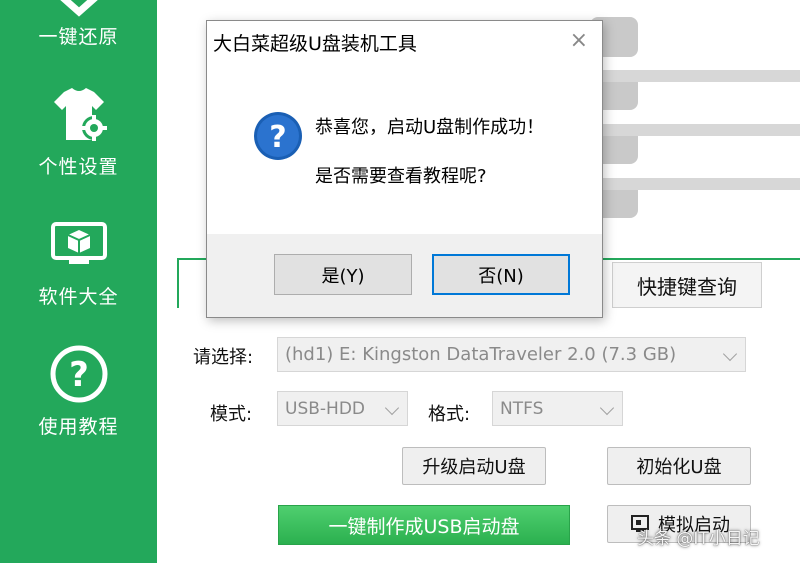 Image resolution: width=800 pixels, height=563 pixels. Describe the element at coordinates (557, 408) in the screenshot. I see `format-select: NTFS` at that location.